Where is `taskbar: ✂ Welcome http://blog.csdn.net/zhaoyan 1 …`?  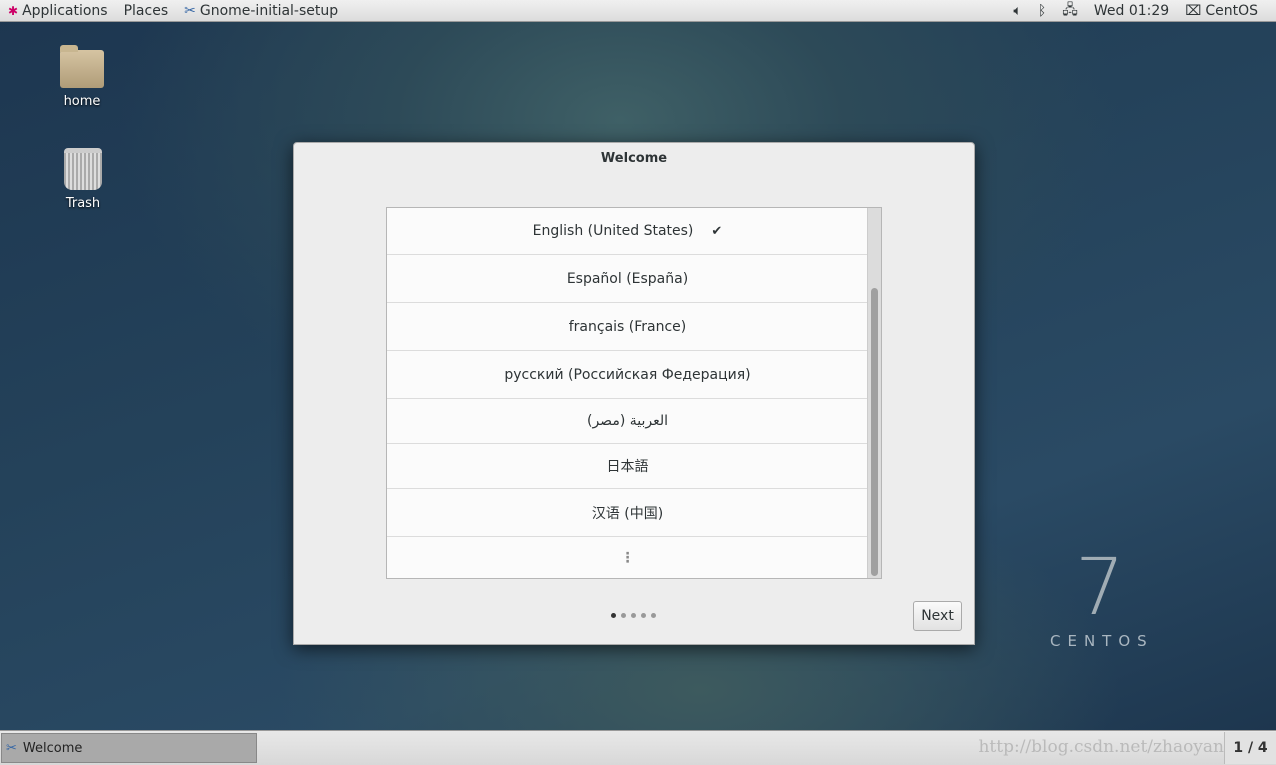 taskbar: ✂ Welcome http://blog.csdn.net/zhaoyan 1 … is located at coordinates (638, 747).